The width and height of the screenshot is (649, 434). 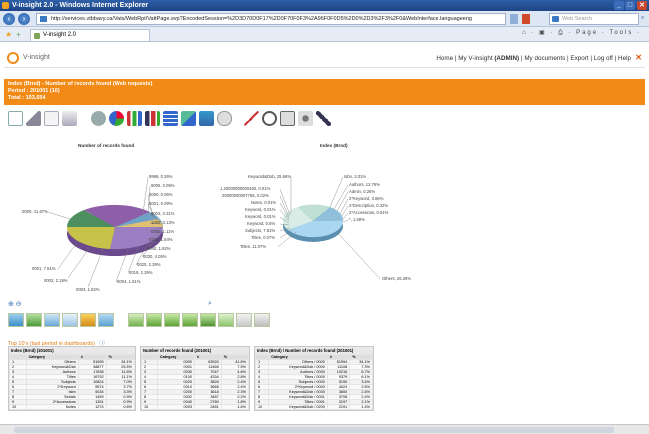 What do you see at coordinates (120, 407) in the screenshot?
I see `table-cell: 0.8%` at bounding box center [120, 407].